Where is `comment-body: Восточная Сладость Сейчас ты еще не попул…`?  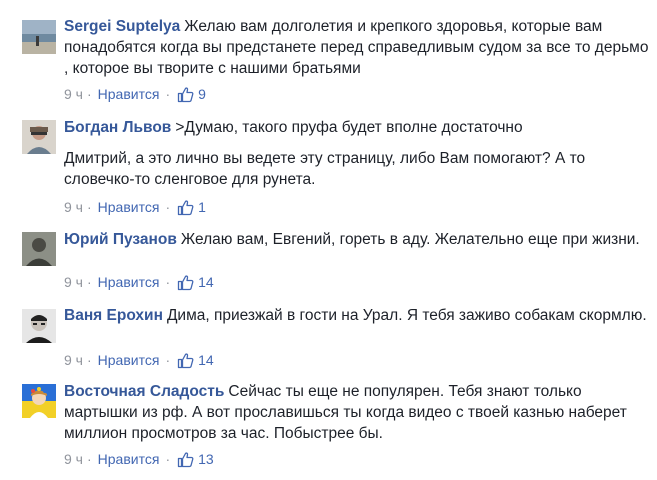 comment-body: Восточная Сладость Сейчас ты еще не попул… is located at coordinates (356, 412).